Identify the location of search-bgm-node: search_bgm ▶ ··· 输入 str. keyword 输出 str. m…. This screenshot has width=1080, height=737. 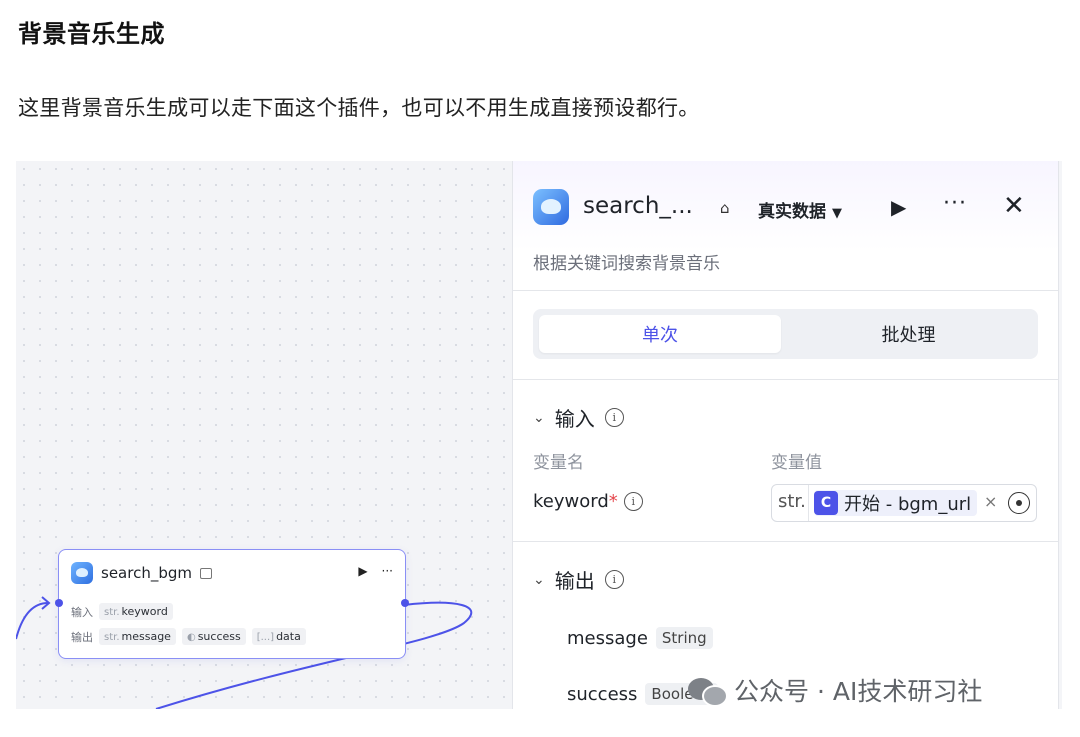
(232, 604).